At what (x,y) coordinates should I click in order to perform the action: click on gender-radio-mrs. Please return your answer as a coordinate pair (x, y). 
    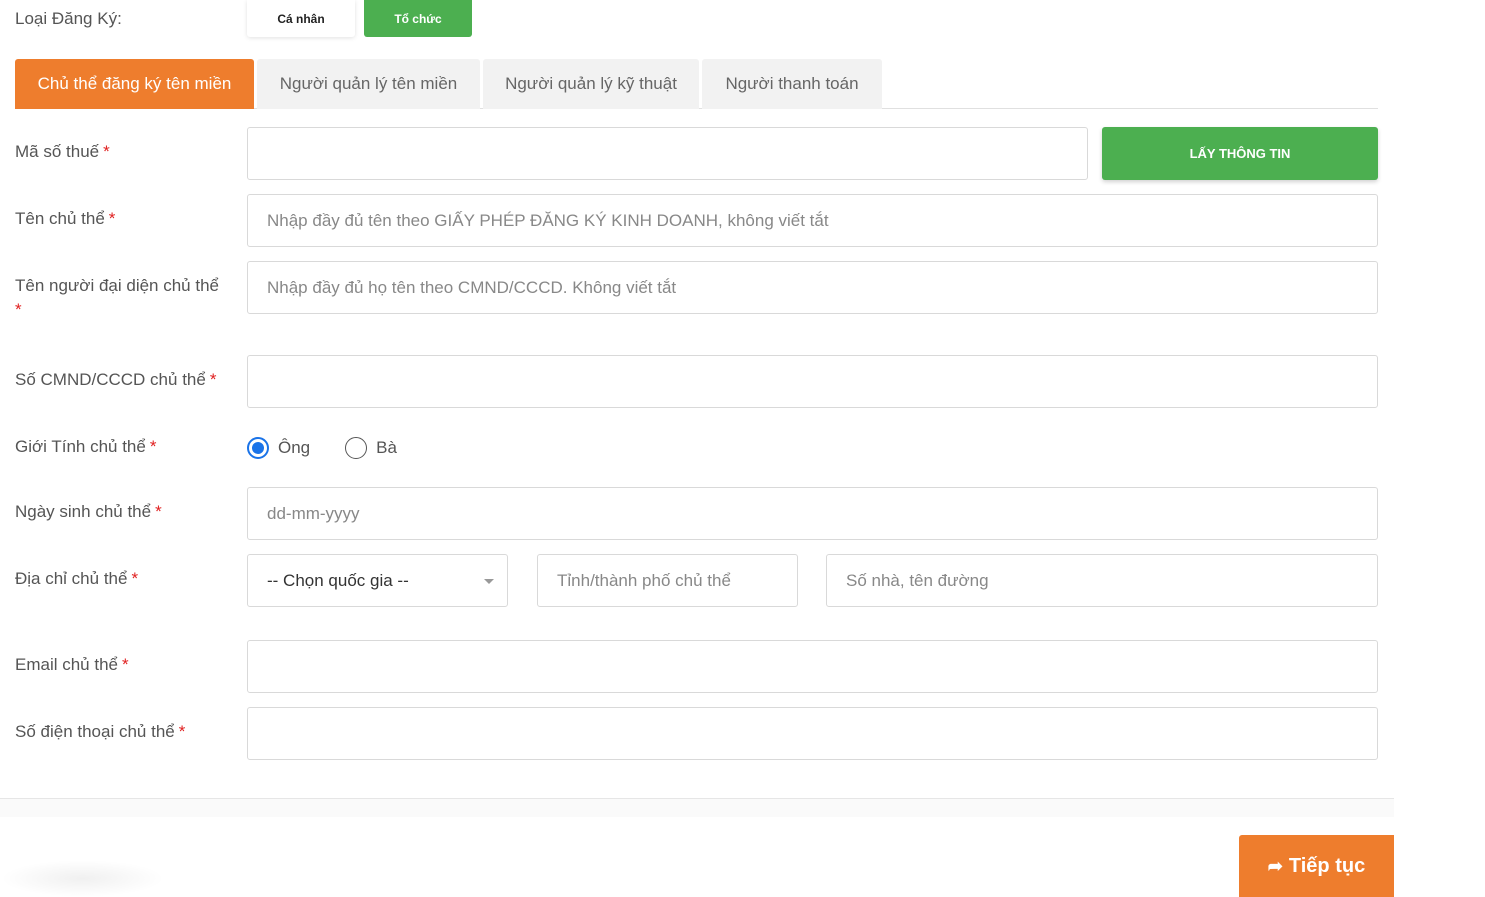
    Looking at the image, I should click on (356, 448).